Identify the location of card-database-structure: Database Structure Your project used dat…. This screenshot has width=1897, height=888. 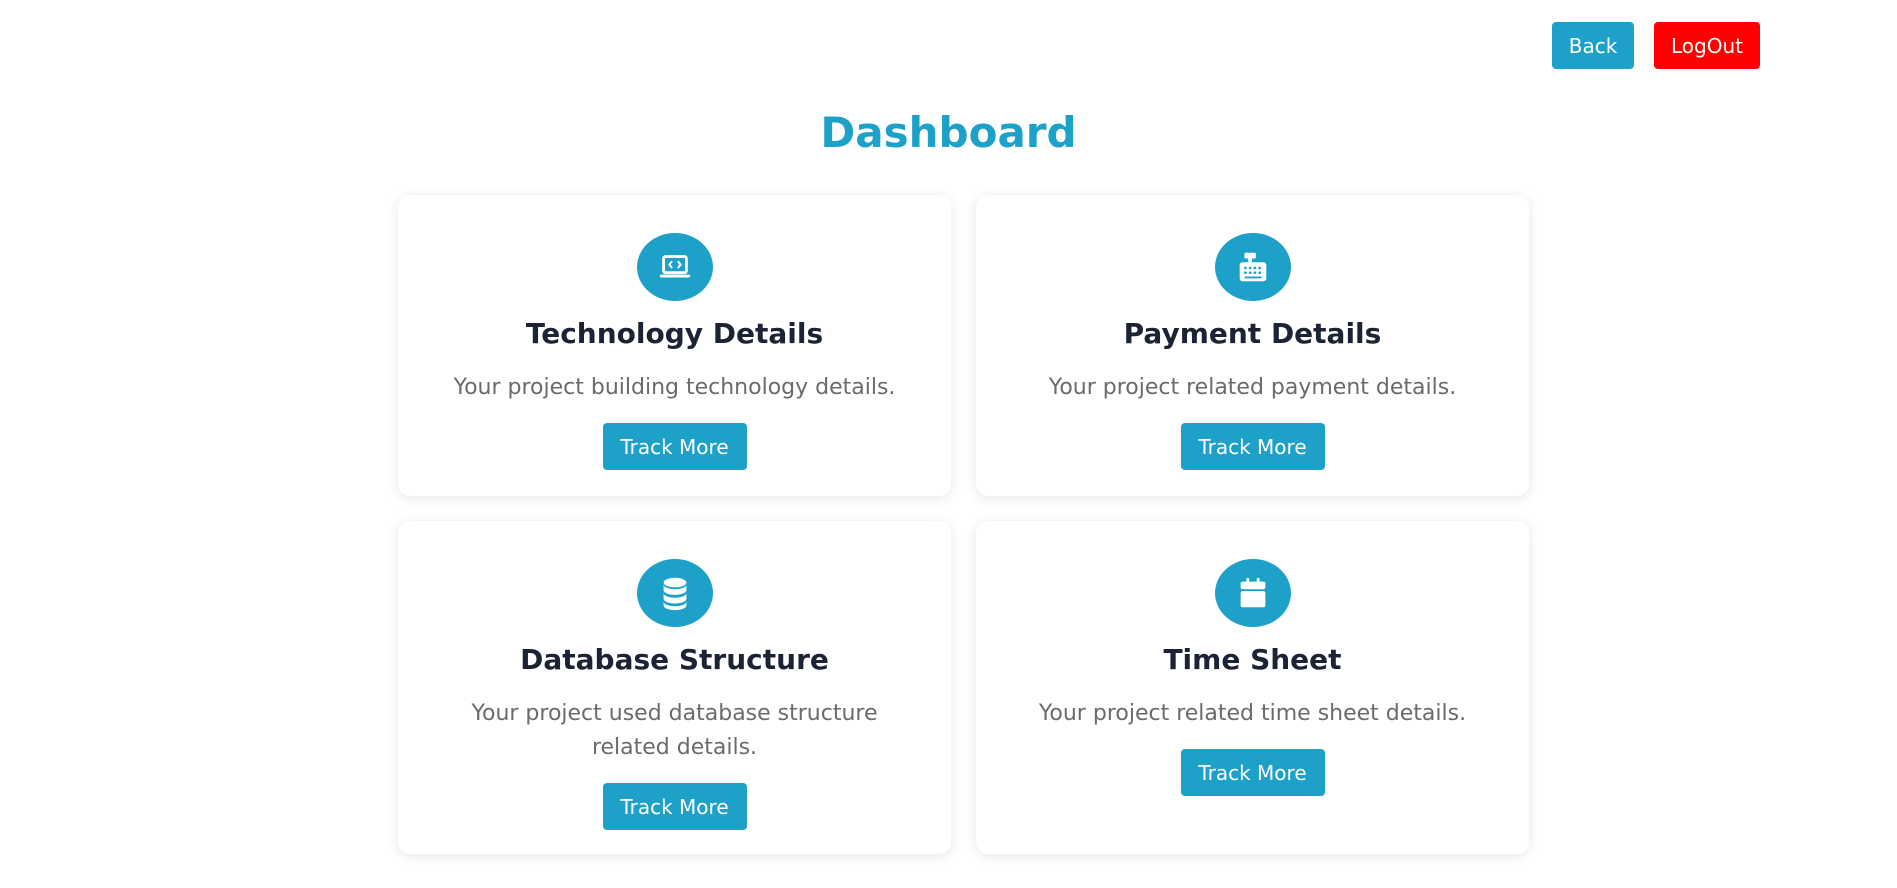
(674, 687).